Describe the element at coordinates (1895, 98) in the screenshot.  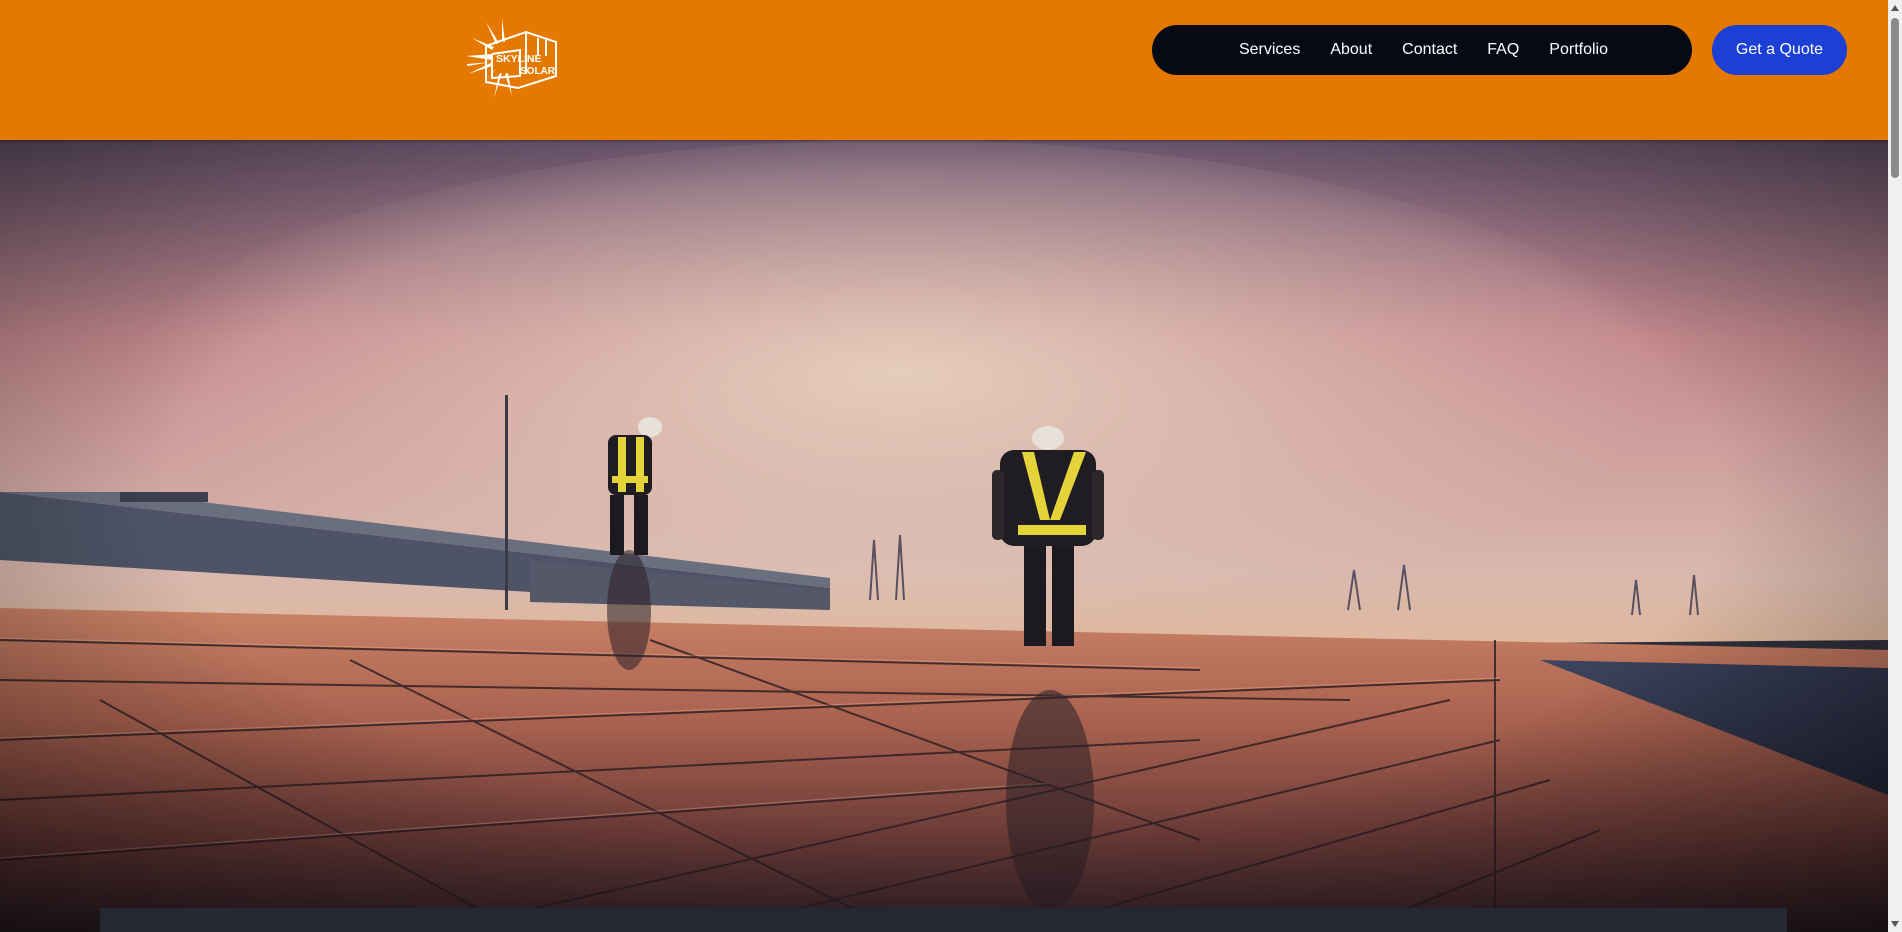
I see `scroll-thumb` at that location.